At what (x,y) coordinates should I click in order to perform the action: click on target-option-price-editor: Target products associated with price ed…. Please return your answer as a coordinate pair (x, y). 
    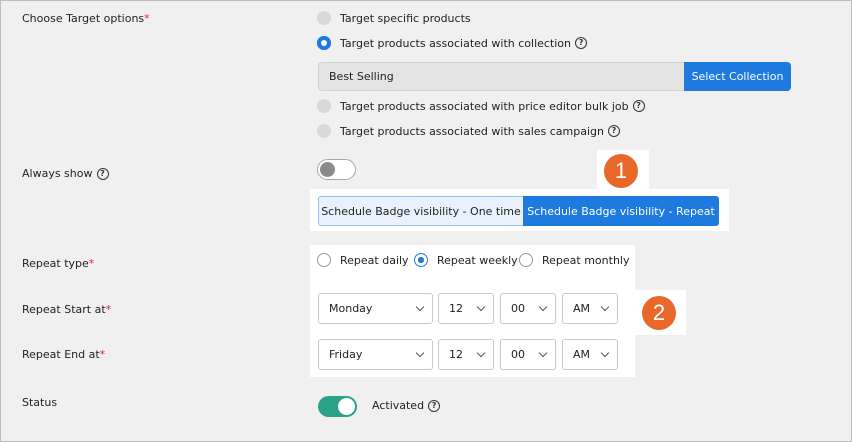
    Looking at the image, I should click on (481, 106).